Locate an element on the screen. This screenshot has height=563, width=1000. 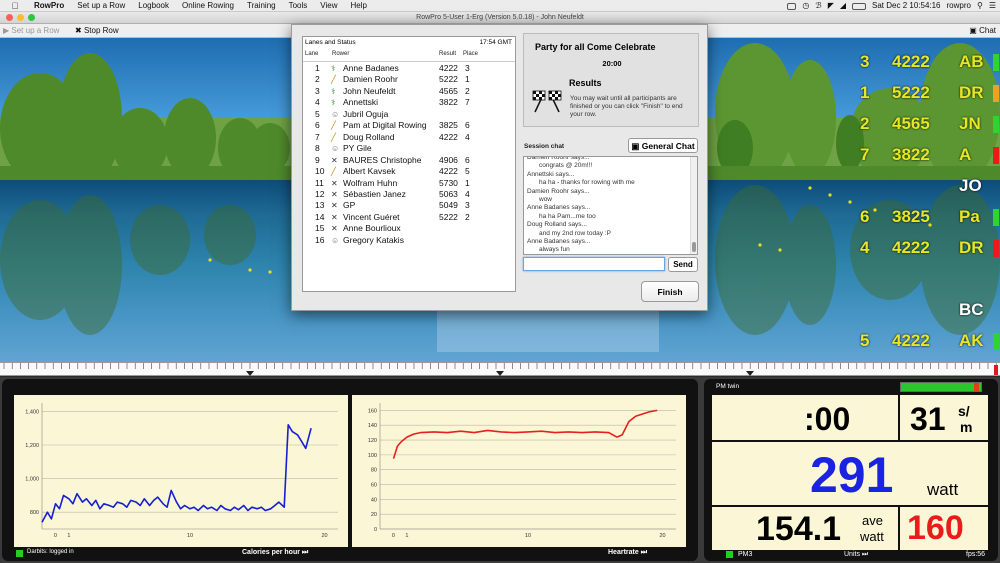
ruler-marker is located at coordinates (750, 373).